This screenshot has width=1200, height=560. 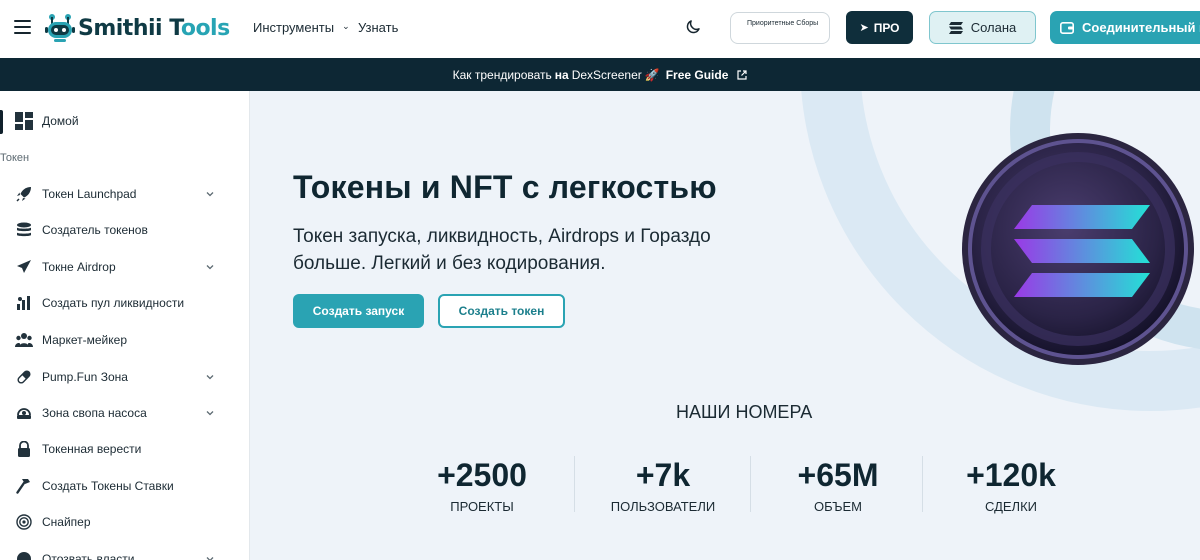 I want to click on logo-text: Smithii Tools, so click(x=154, y=28).